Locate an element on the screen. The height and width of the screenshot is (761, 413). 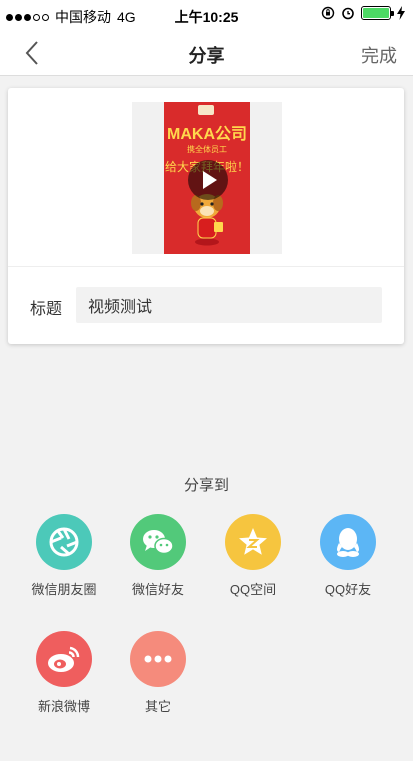
share-qzone-button: QQ空间 is located at coordinates (253, 556).